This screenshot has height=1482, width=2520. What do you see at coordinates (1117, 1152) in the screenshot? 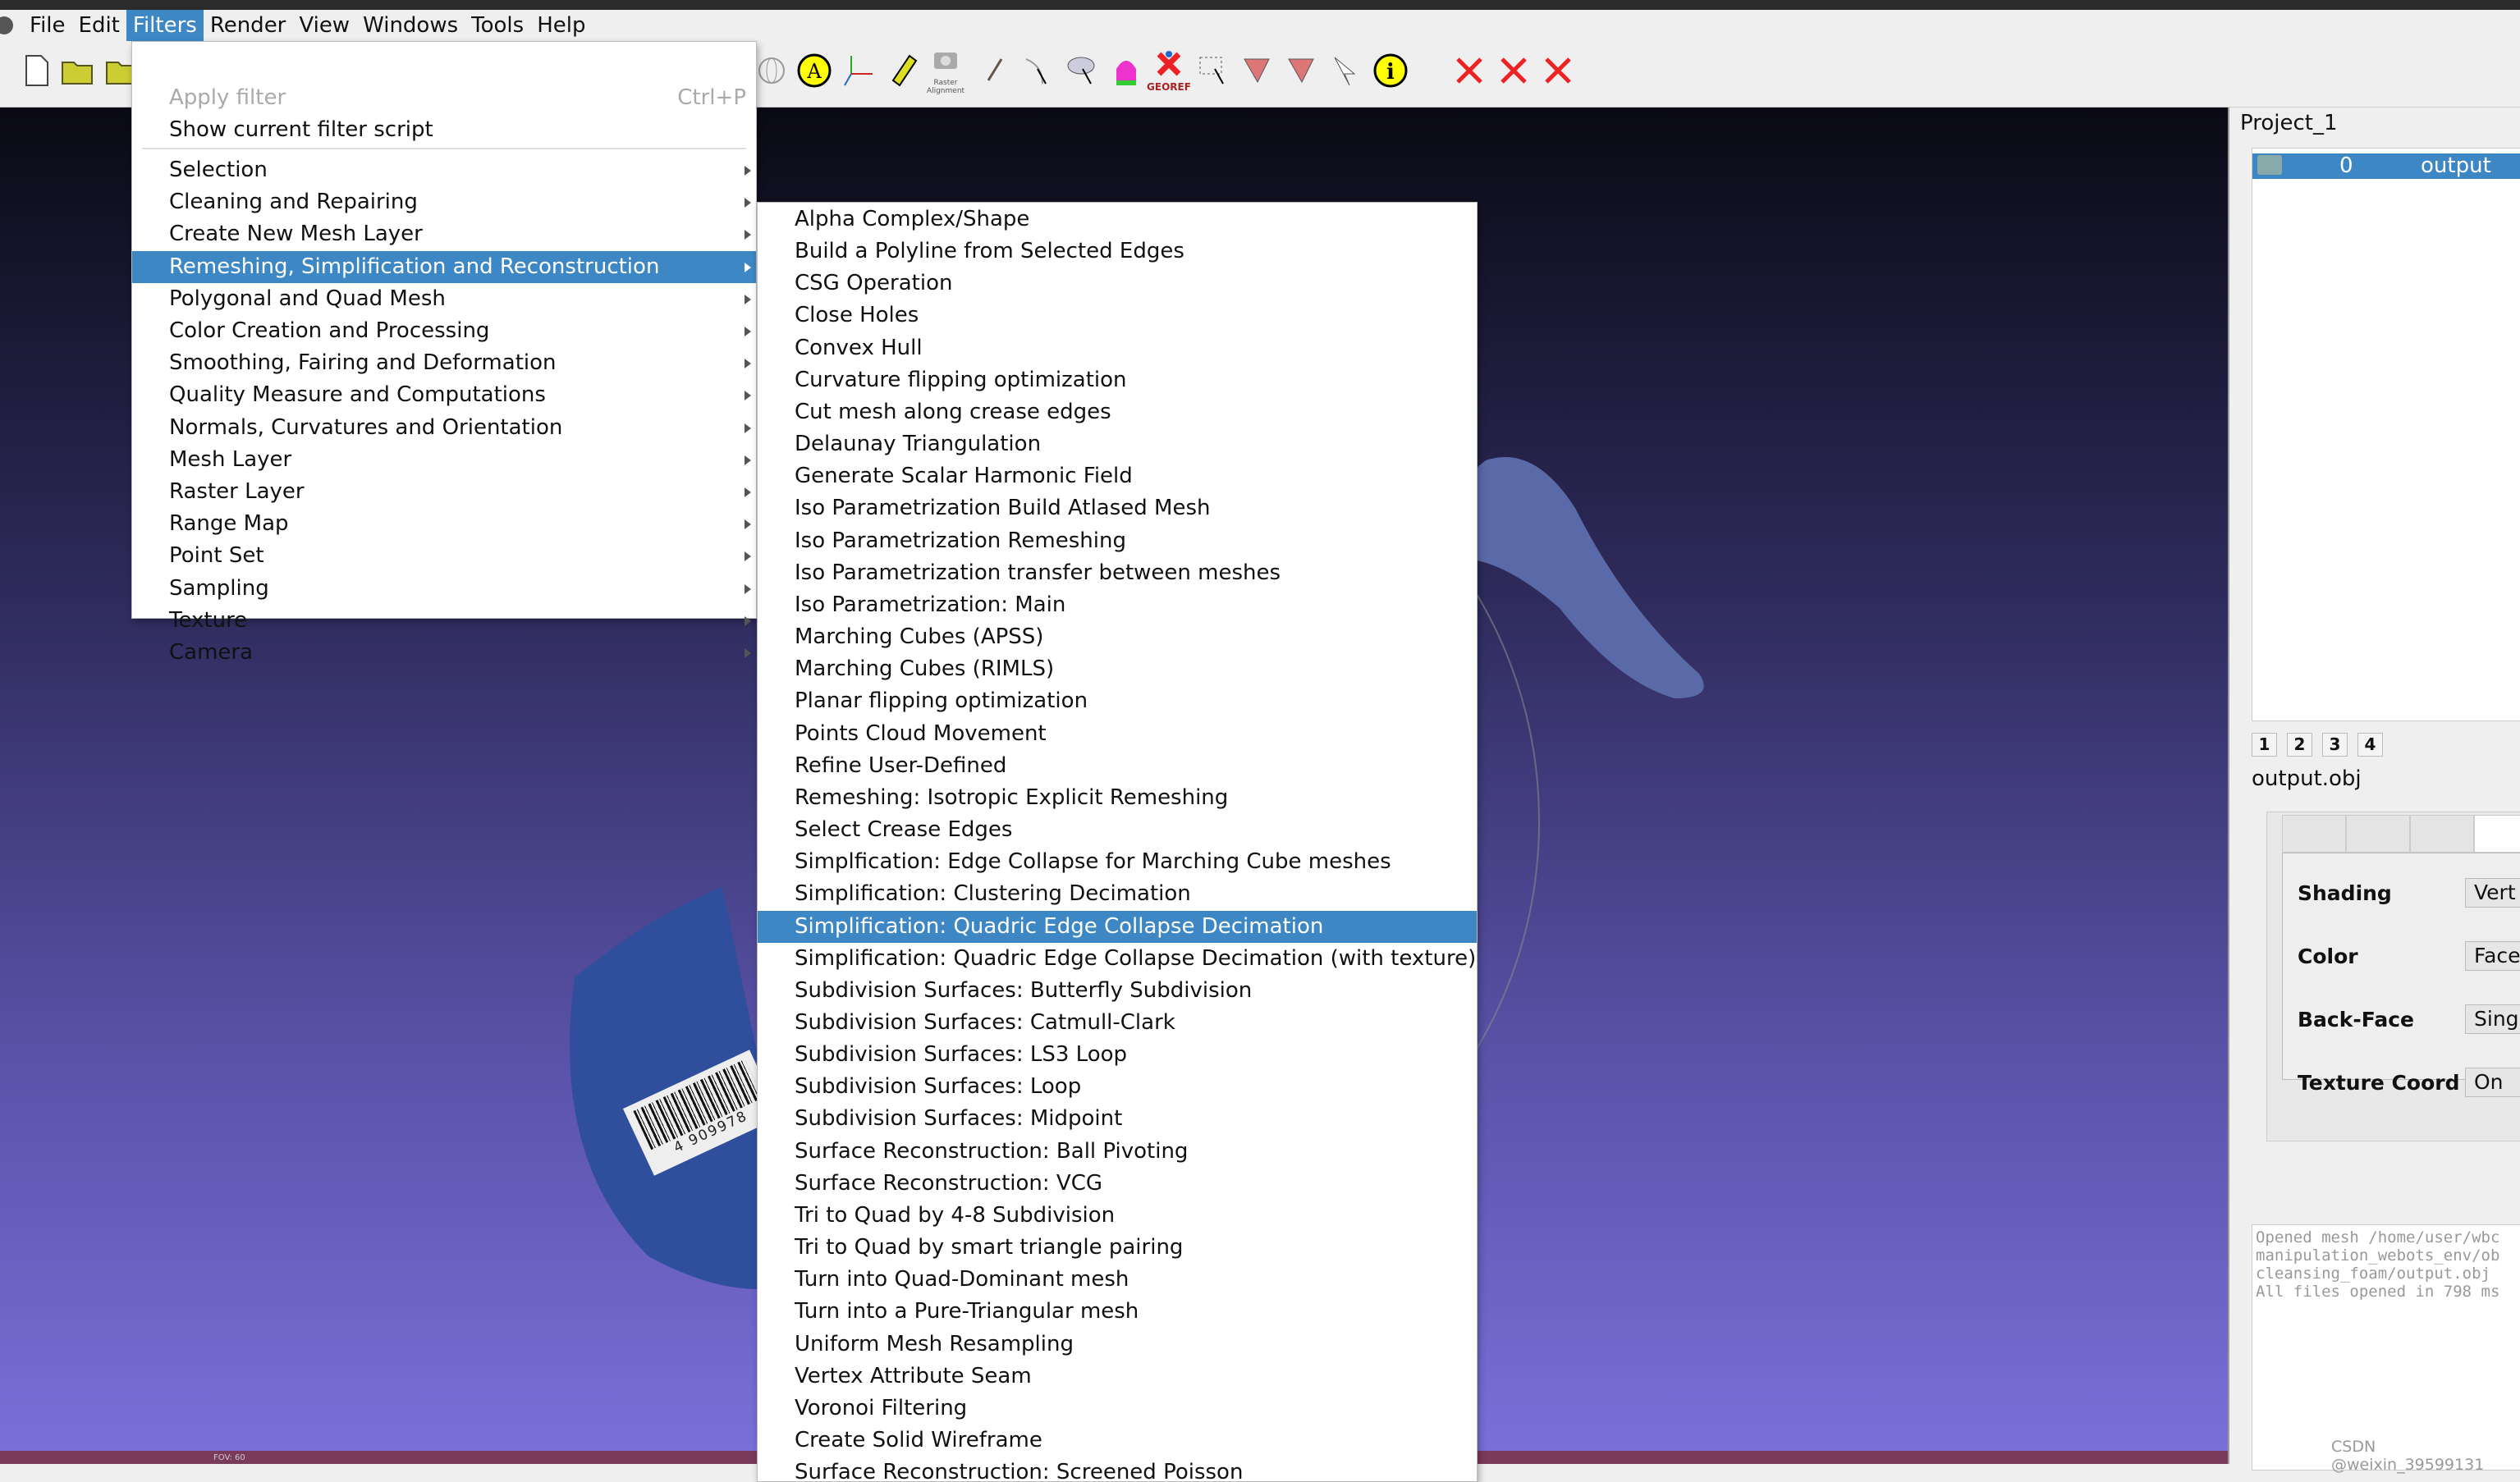
I see `filter-item: Surface Reconstruction: Ball Pivoting` at bounding box center [1117, 1152].